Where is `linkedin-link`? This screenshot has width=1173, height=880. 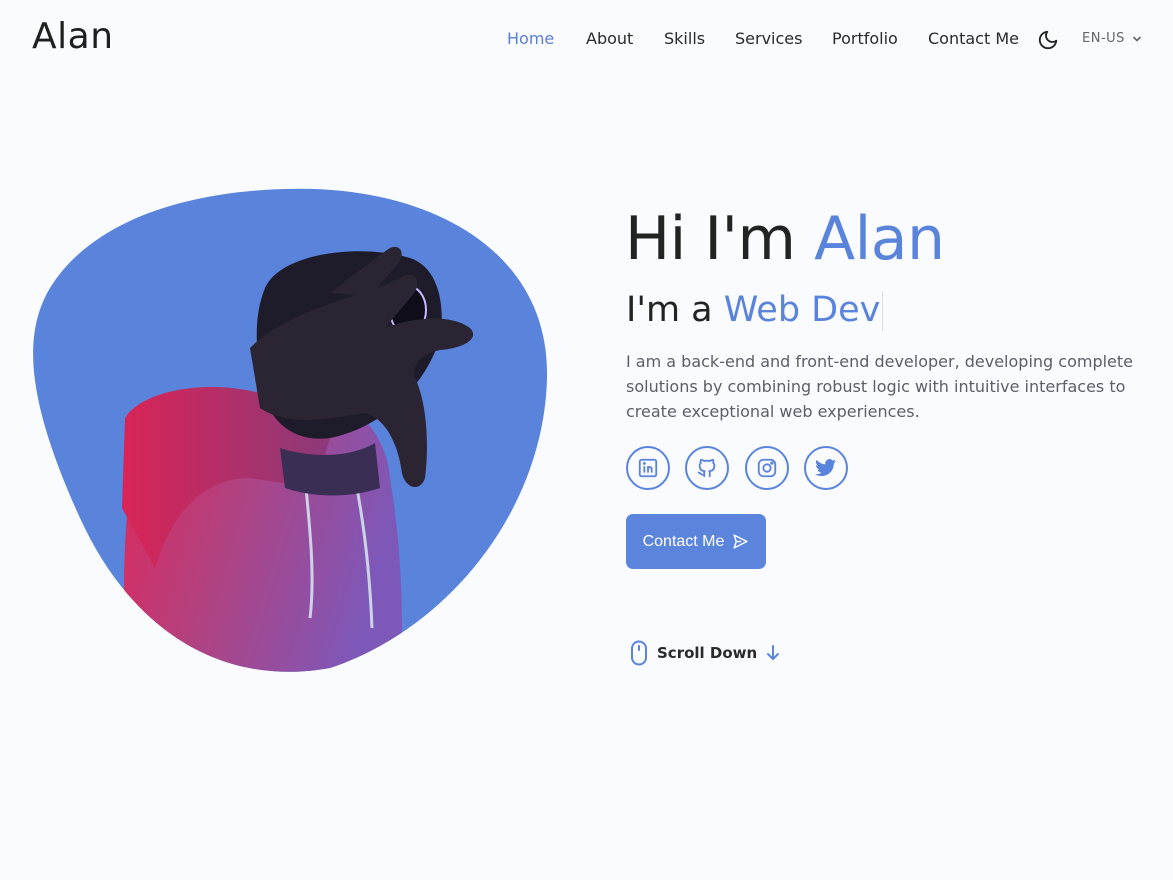
linkedin-link is located at coordinates (648, 468).